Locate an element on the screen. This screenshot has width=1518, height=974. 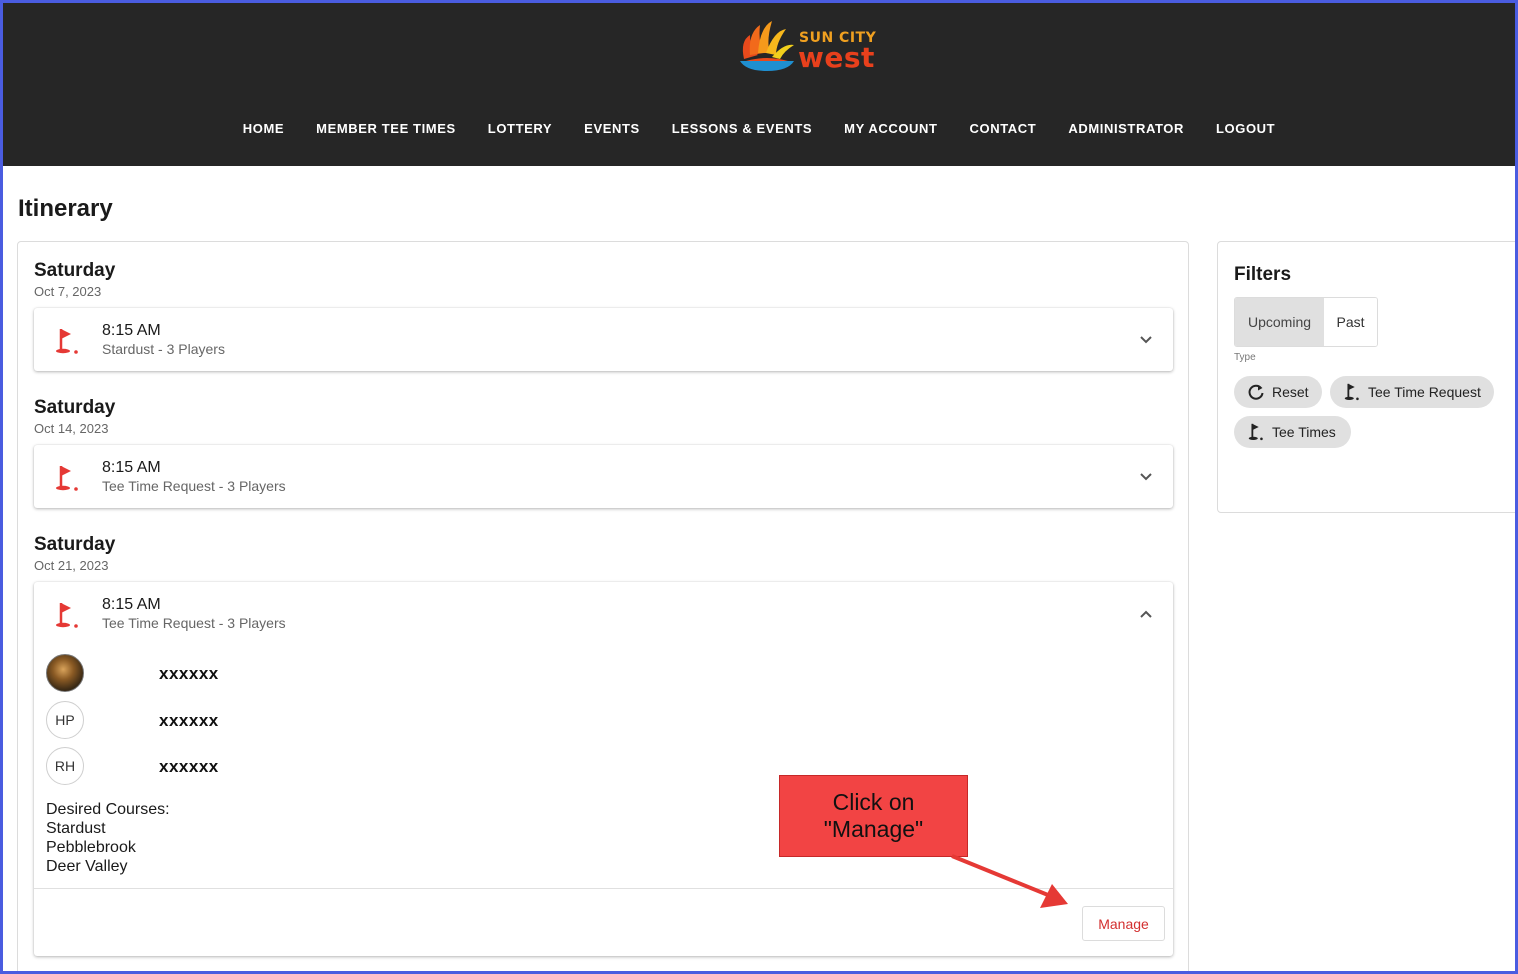
sun-city-west-logo: SUN CITY west is located at coordinates (808, 48).